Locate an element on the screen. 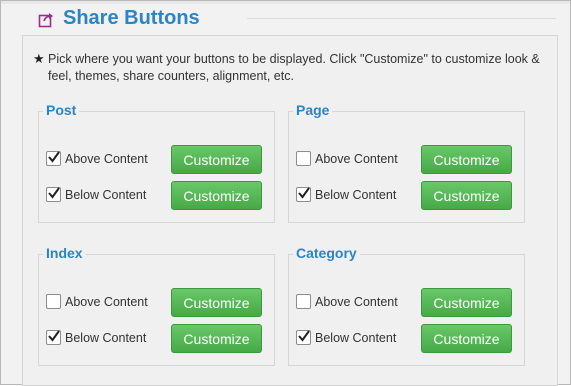  index-below-customize-button: Customize is located at coordinates (216, 338).